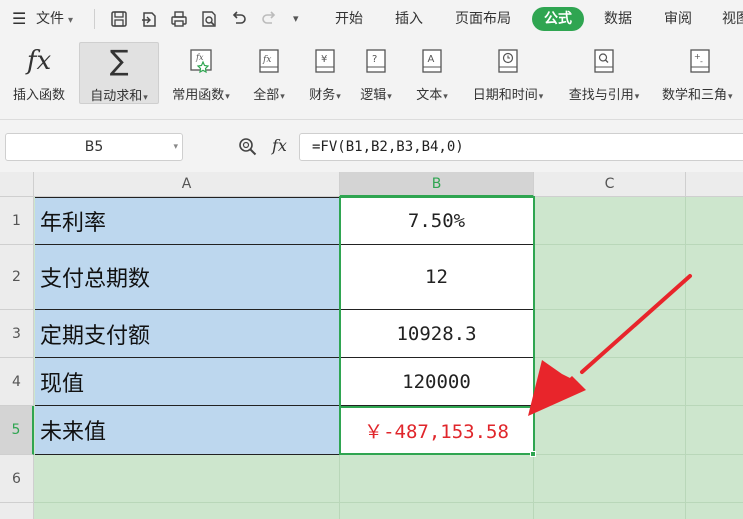 This screenshot has height=519, width=743. Describe the element at coordinates (436, 221) in the screenshot. I see `cell-b1: 7.50%` at that location.